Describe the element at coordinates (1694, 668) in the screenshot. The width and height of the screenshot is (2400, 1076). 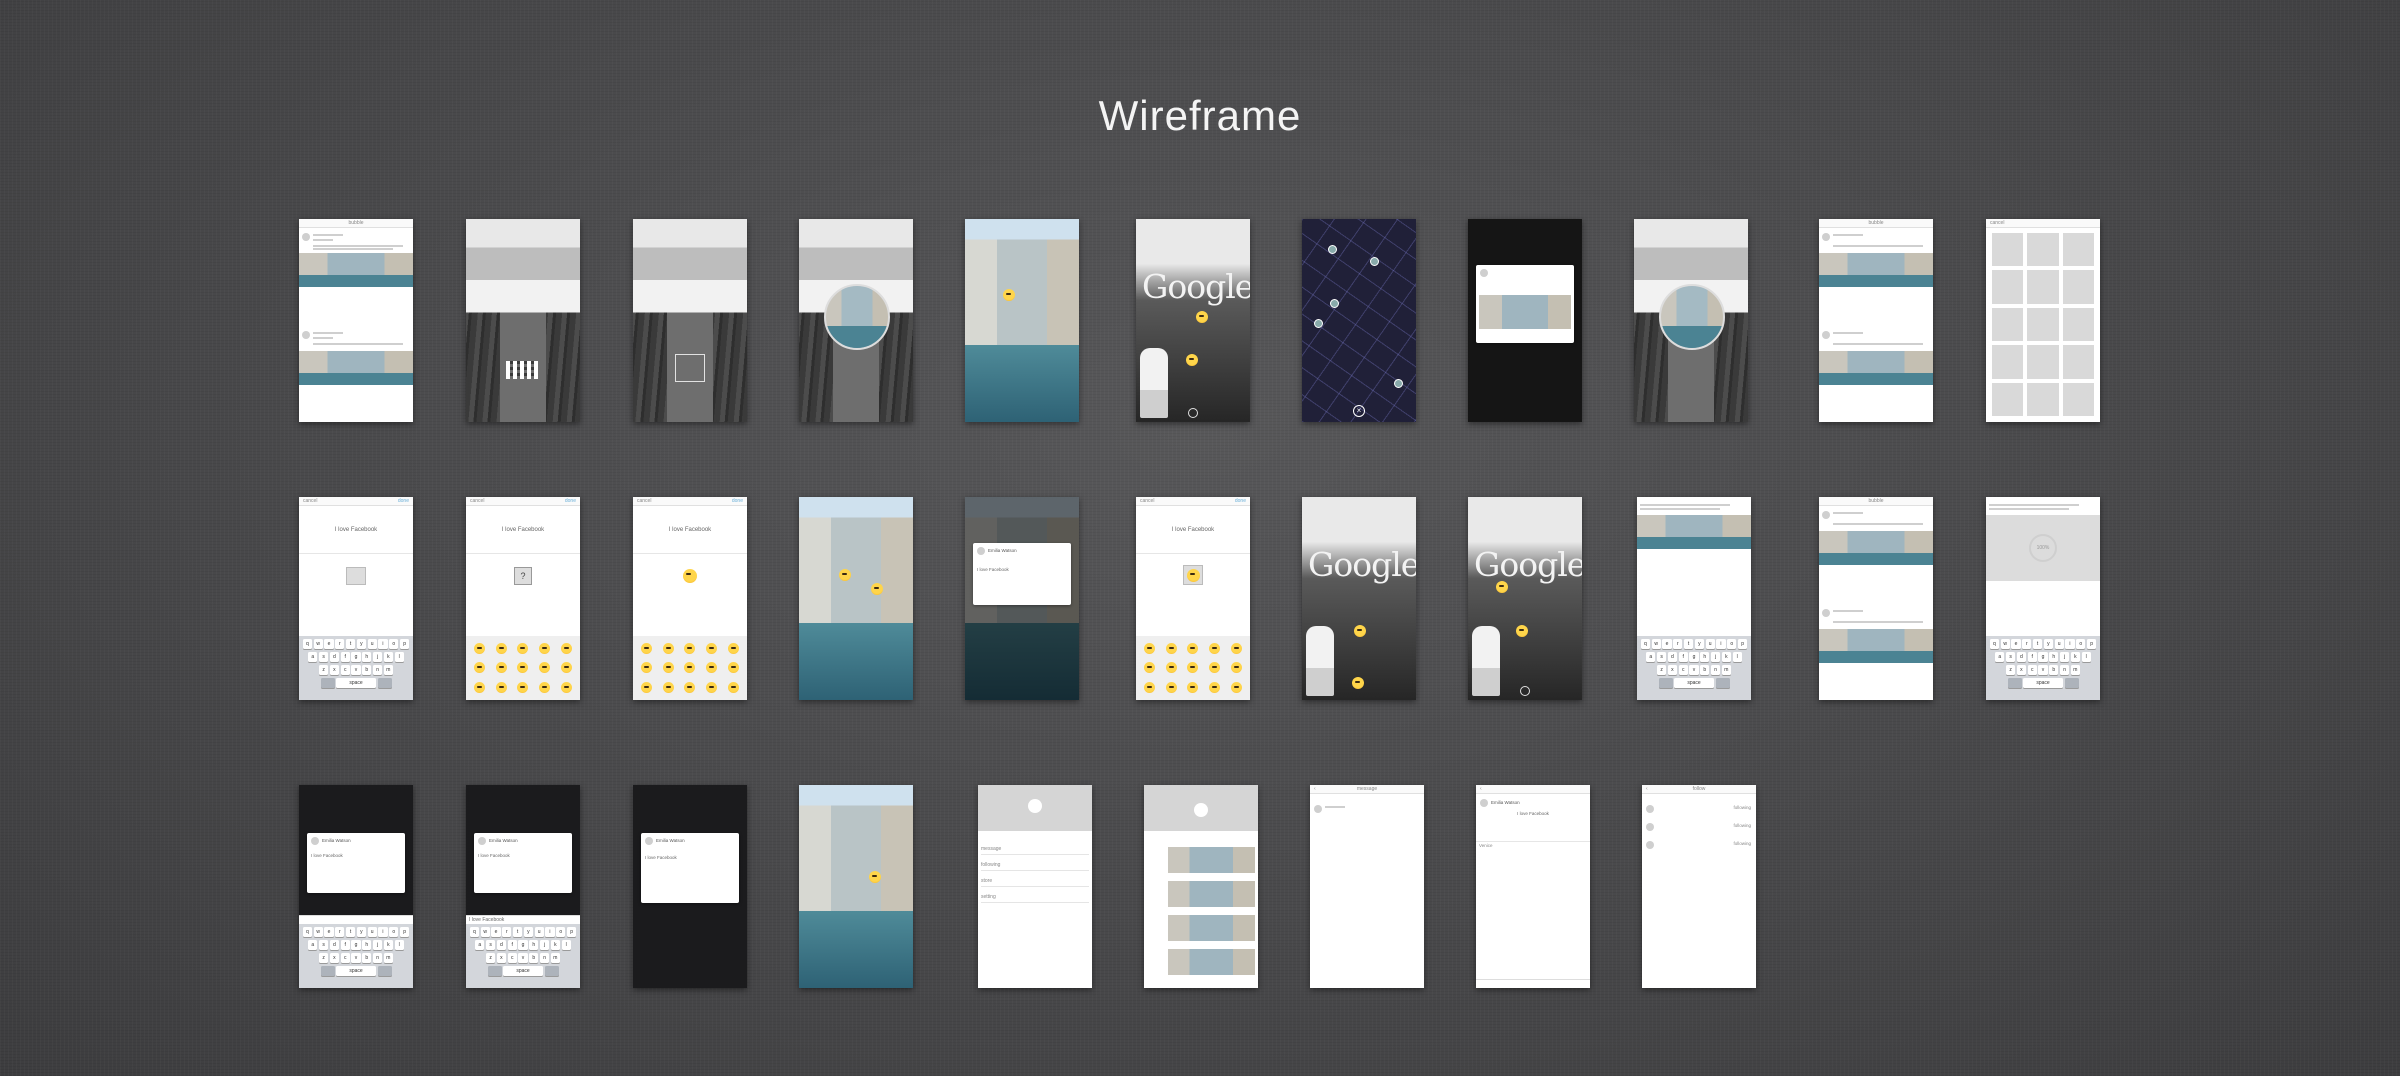
I see `keyboard: qwertyuiop asdfghjkl zxcvbnm space` at that location.